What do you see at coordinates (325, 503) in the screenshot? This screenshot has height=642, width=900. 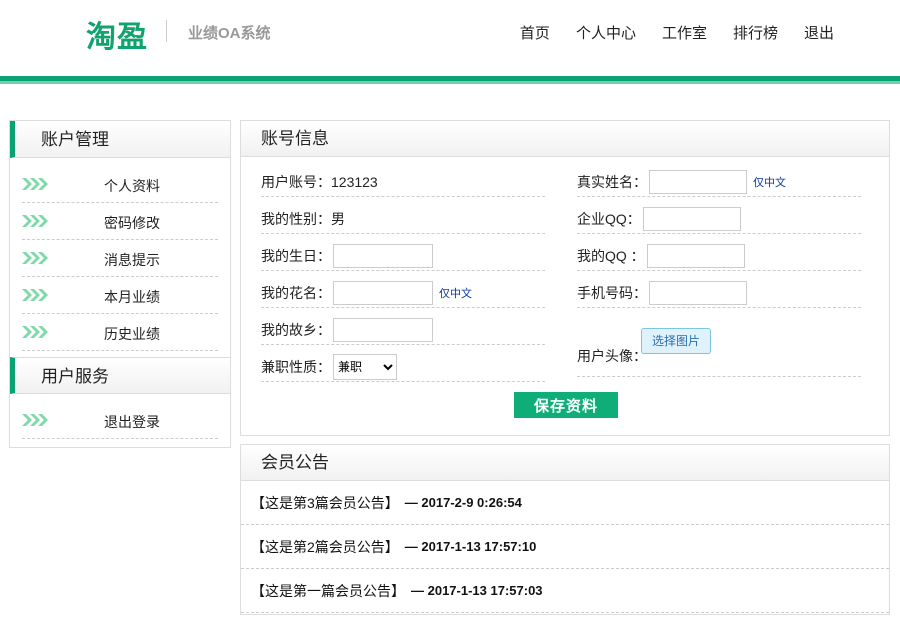 I see `notice-item-title: 【这是第3篇会员公告】` at bounding box center [325, 503].